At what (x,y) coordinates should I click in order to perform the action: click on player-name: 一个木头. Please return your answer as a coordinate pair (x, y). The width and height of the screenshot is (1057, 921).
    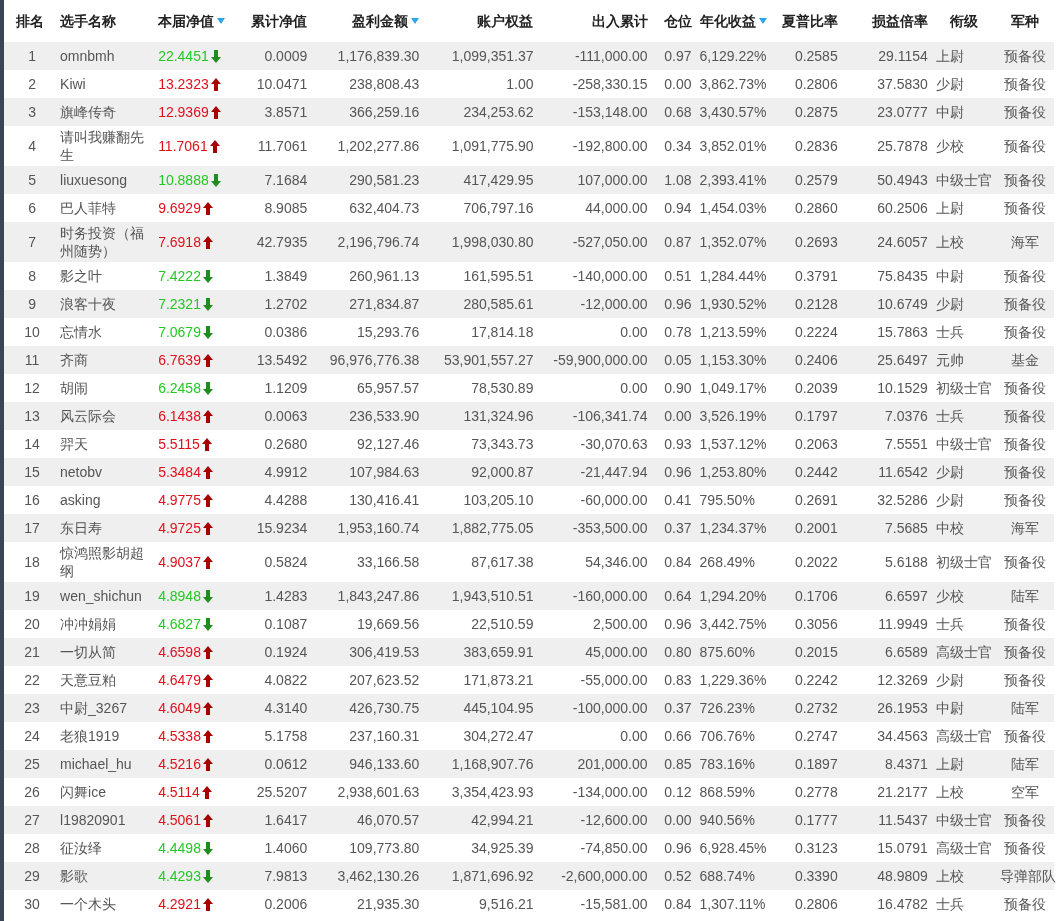
    Looking at the image, I should click on (88, 904).